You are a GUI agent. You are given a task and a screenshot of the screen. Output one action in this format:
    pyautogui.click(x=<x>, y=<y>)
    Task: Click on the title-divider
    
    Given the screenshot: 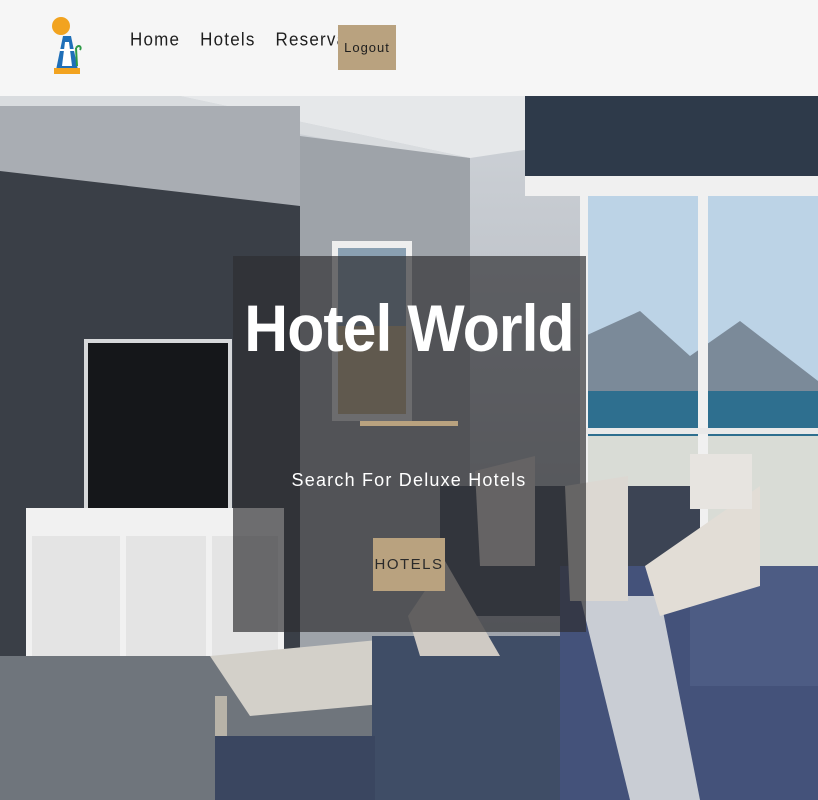 What is the action you would take?
    pyautogui.click(x=409, y=423)
    